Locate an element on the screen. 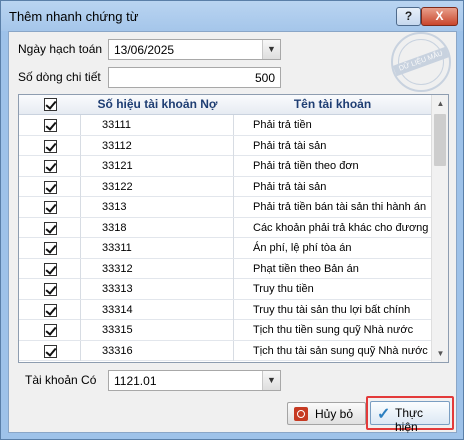 Image resolution: width=464 pixels, height=440 pixels. title-bar: Thêm nhanh chứng từ ? X is located at coordinates (232, 16).